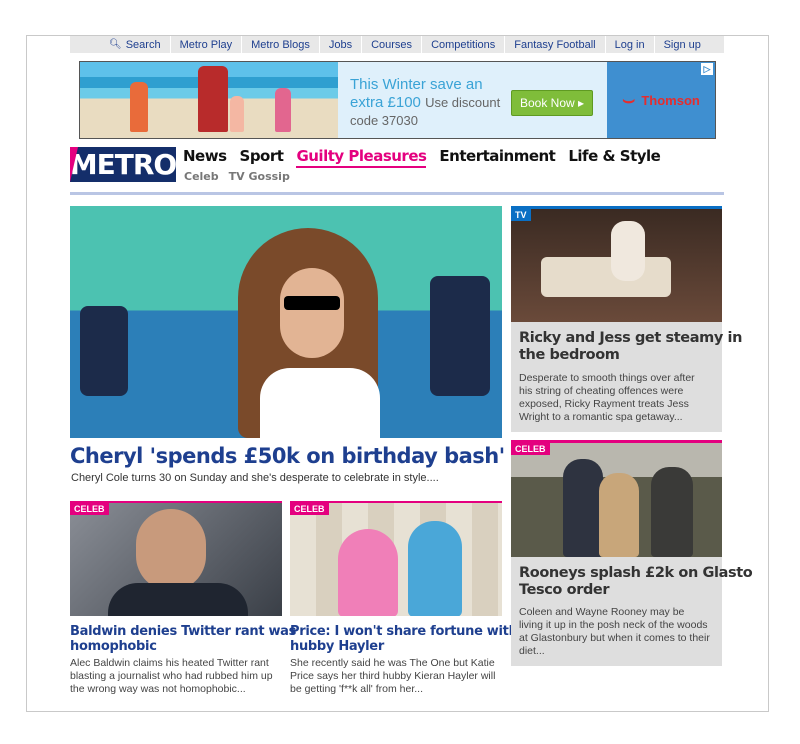  I want to click on category-tag: TV, so click(521, 215).